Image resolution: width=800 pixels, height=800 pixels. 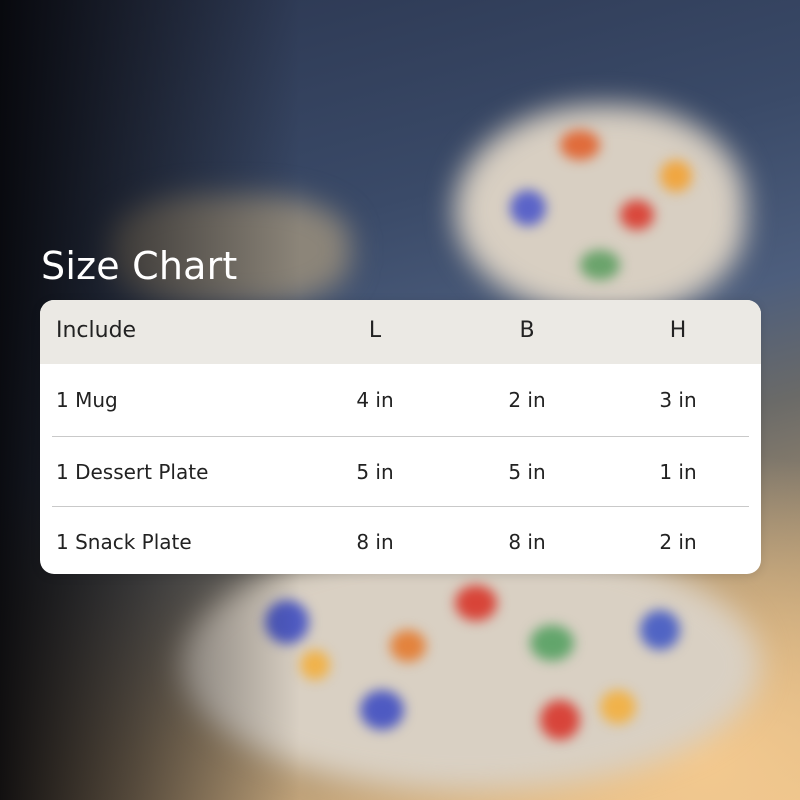 What do you see at coordinates (527, 400) in the screenshot?
I see `row-breadth: 2 in` at bounding box center [527, 400].